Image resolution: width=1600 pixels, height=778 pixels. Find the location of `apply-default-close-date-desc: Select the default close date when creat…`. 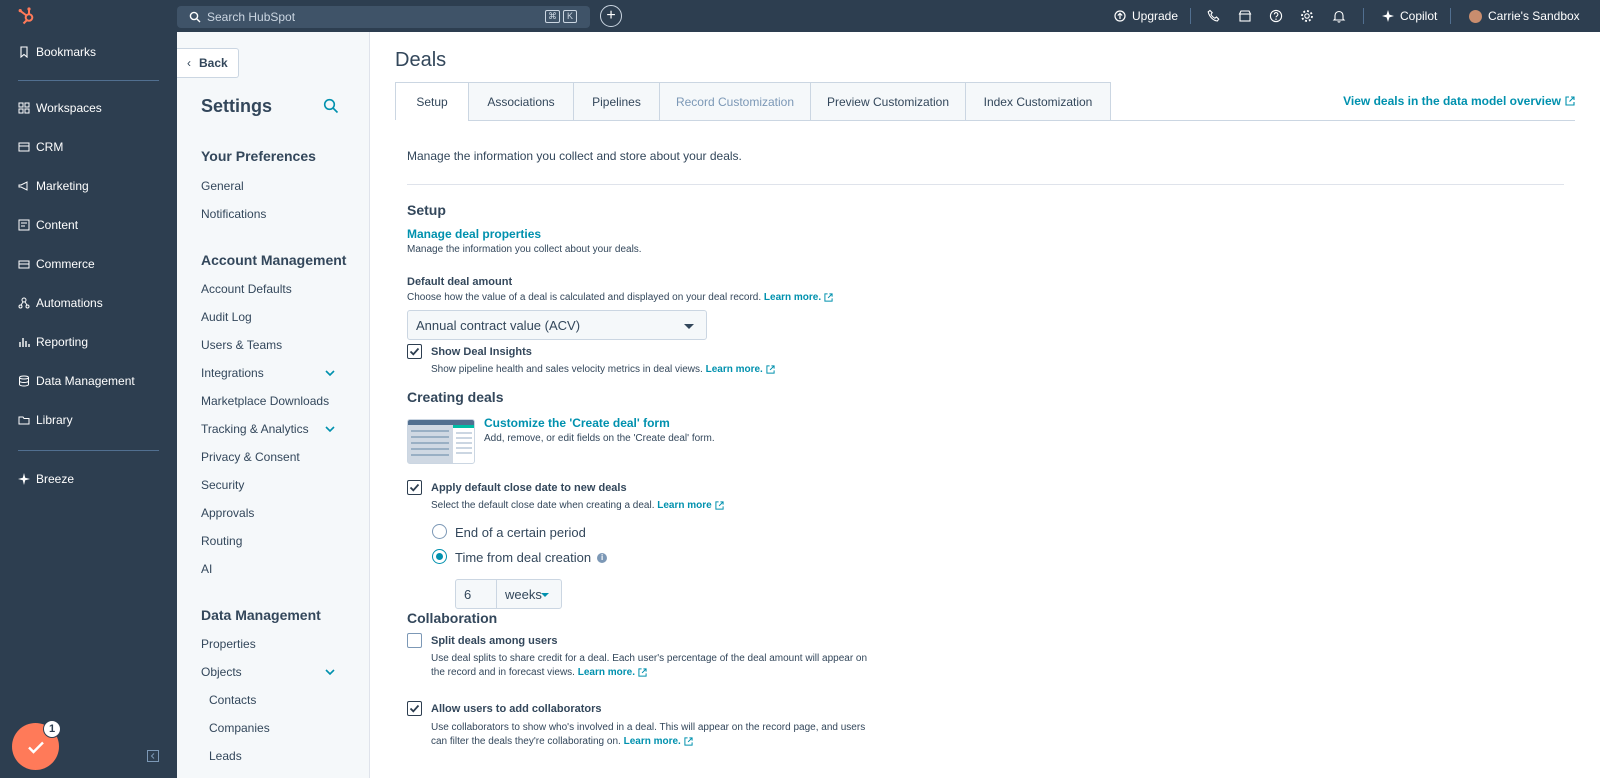

apply-default-close-date-desc: Select the default close date when creat… is located at coordinates (577, 505).